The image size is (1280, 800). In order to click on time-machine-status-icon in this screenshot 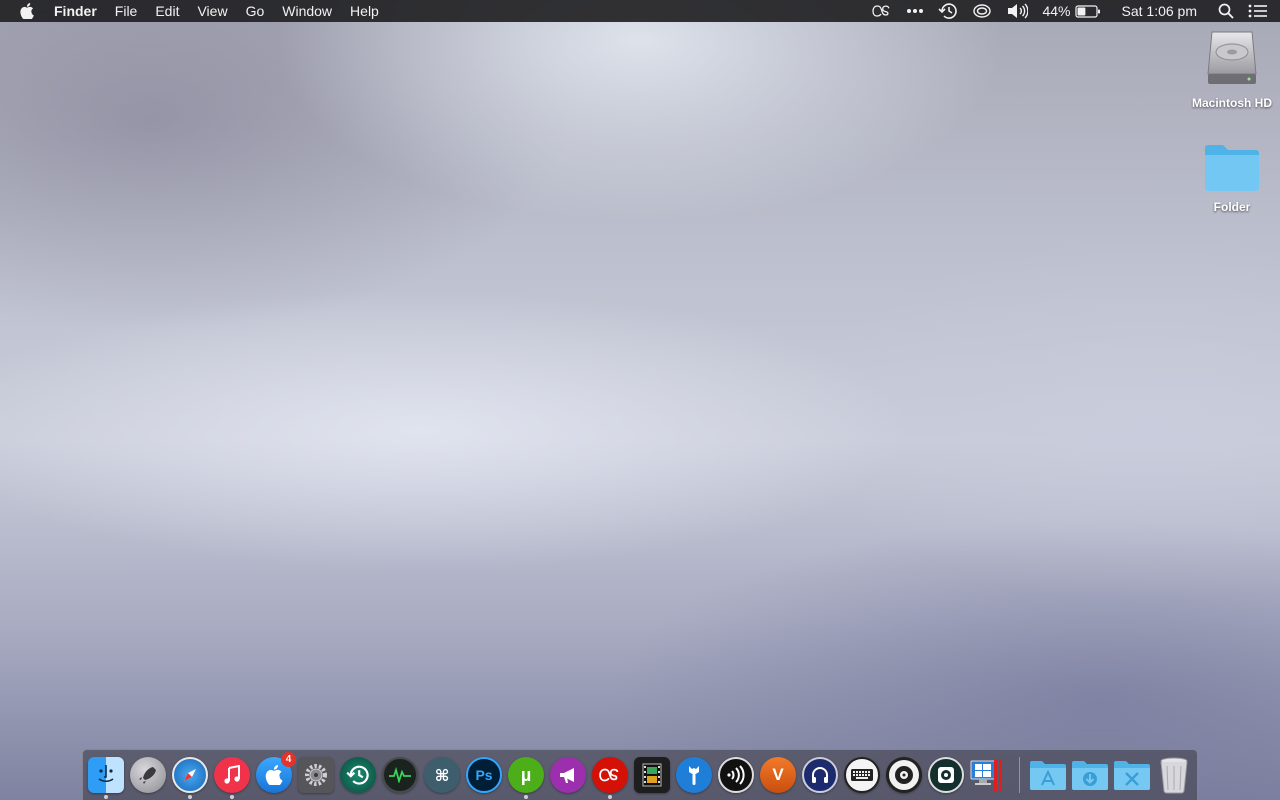, I will do `click(948, 11)`.